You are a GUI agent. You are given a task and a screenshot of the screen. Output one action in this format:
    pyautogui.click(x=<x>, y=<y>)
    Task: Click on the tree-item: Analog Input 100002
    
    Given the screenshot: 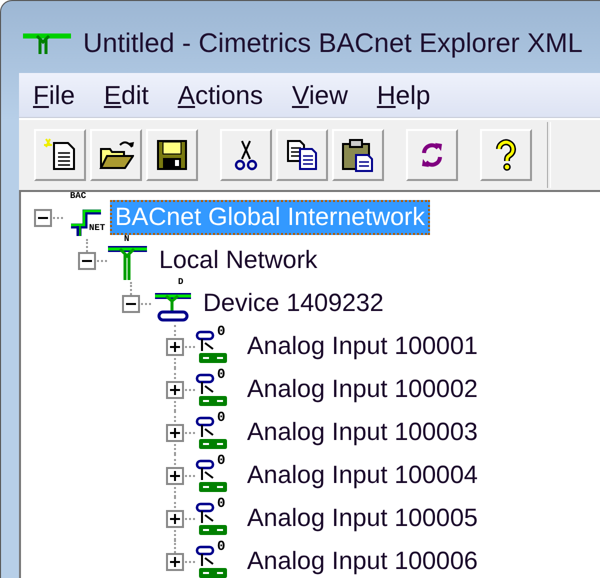 What is the action you would take?
    pyautogui.click(x=362, y=389)
    